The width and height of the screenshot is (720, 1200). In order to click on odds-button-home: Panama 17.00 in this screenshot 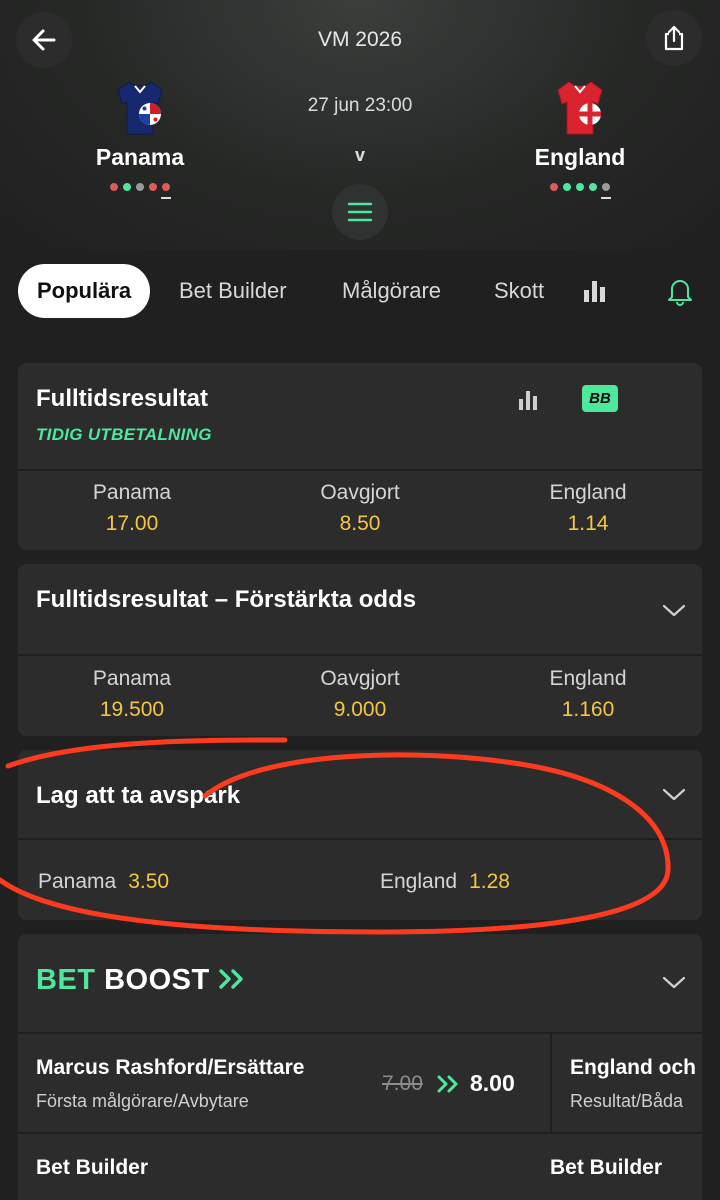, I will do `click(132, 508)`.